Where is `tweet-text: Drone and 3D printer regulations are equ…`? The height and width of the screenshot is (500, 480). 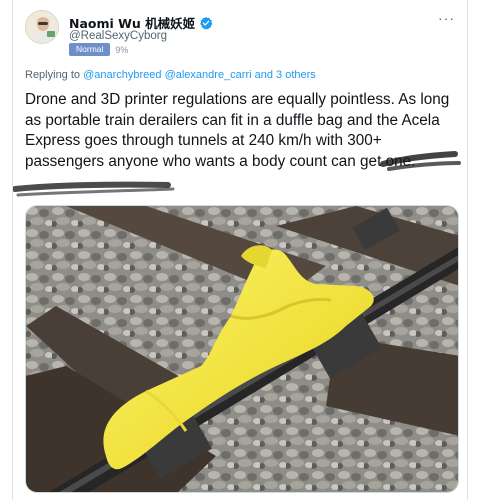
tweet-text: Drone and 3D printer regulations are equ… is located at coordinates (237, 130).